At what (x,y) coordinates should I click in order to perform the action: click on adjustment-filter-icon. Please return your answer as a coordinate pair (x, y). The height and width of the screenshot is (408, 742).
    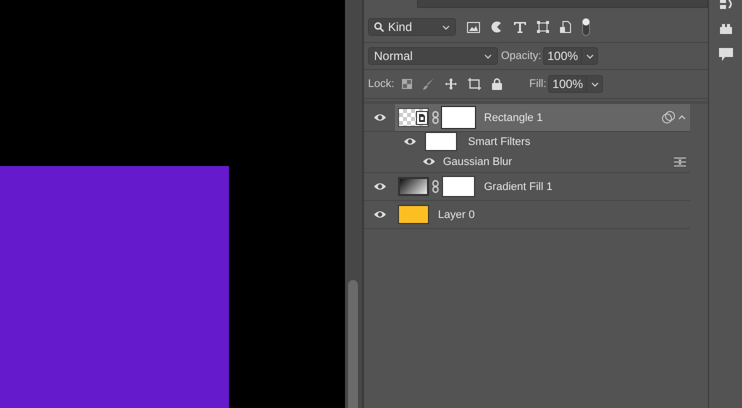
    Looking at the image, I should click on (497, 27).